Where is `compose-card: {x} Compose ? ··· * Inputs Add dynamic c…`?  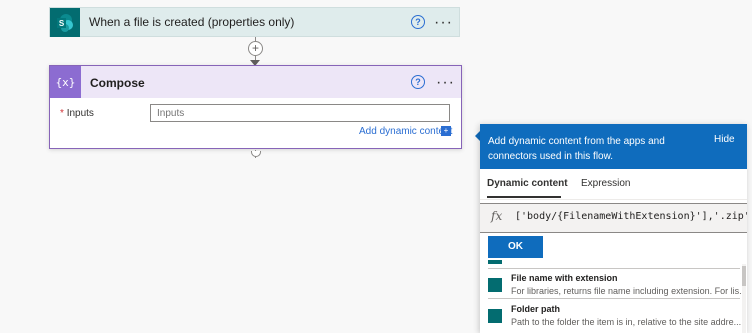 compose-card: {x} Compose ? ··· * Inputs Add dynamic c… is located at coordinates (255, 107).